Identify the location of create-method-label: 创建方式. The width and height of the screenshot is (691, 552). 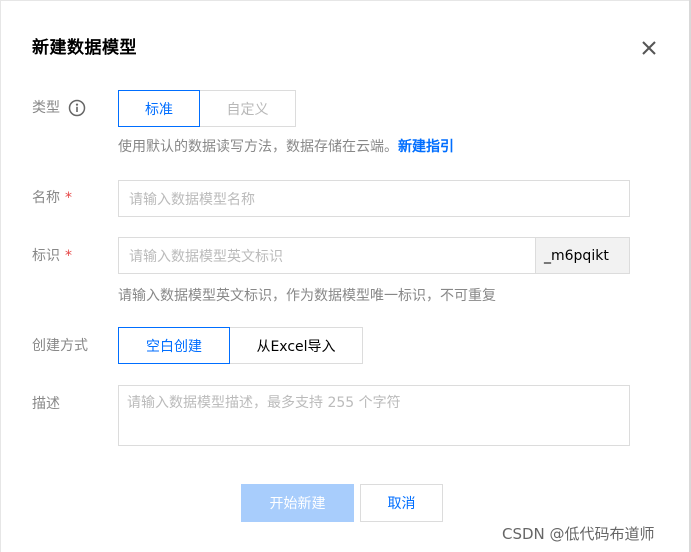
(60, 346).